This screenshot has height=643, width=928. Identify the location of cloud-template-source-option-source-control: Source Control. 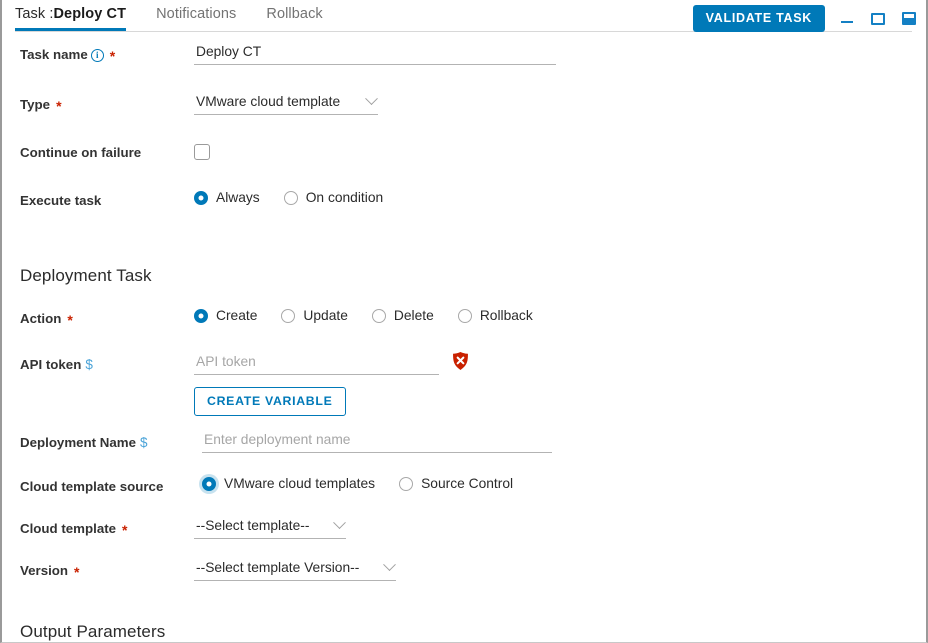
(456, 483).